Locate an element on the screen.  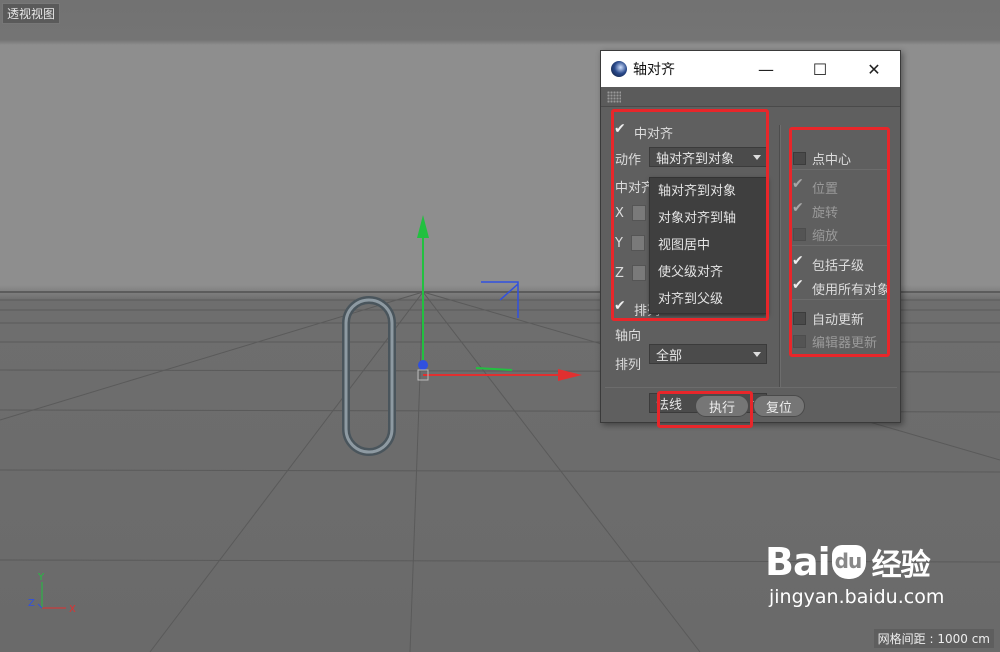
axis-direction-select: 全部 is located at coordinates (708, 354).